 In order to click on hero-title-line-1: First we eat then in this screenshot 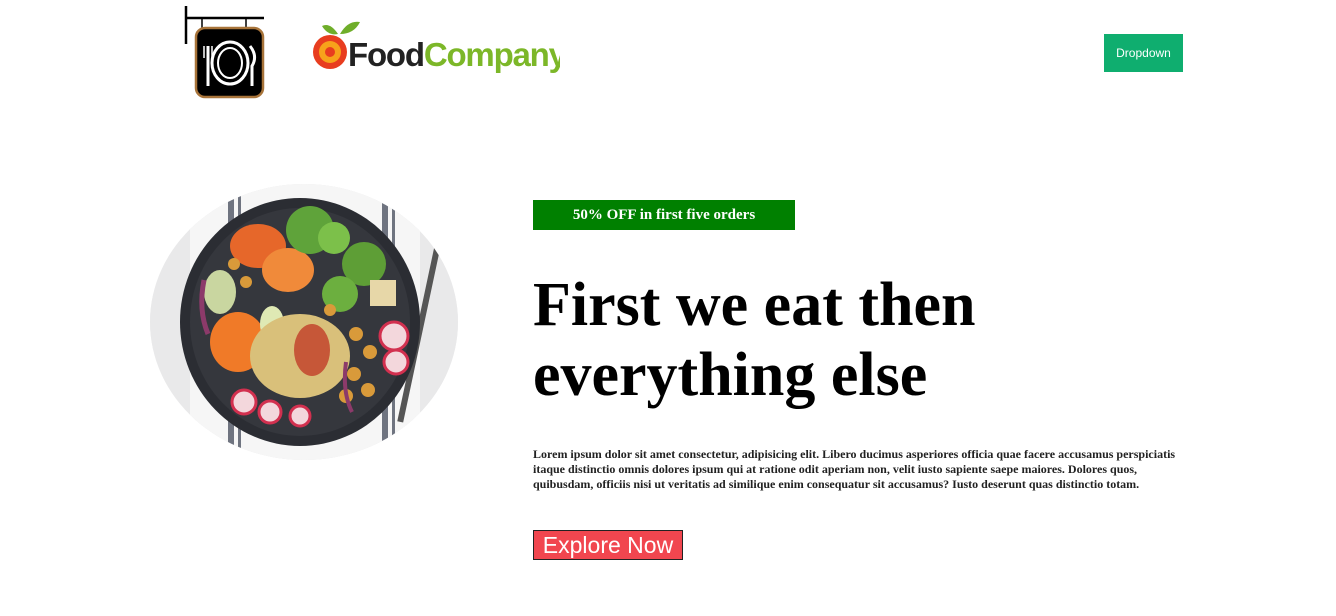, I will do `click(754, 305)`.